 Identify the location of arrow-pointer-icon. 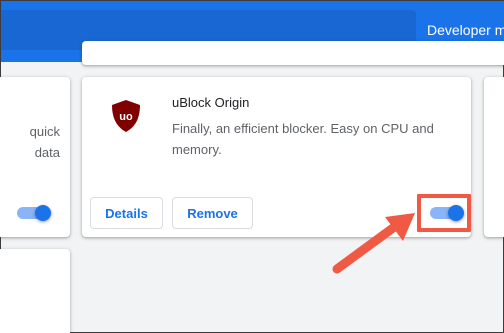
(373, 243).